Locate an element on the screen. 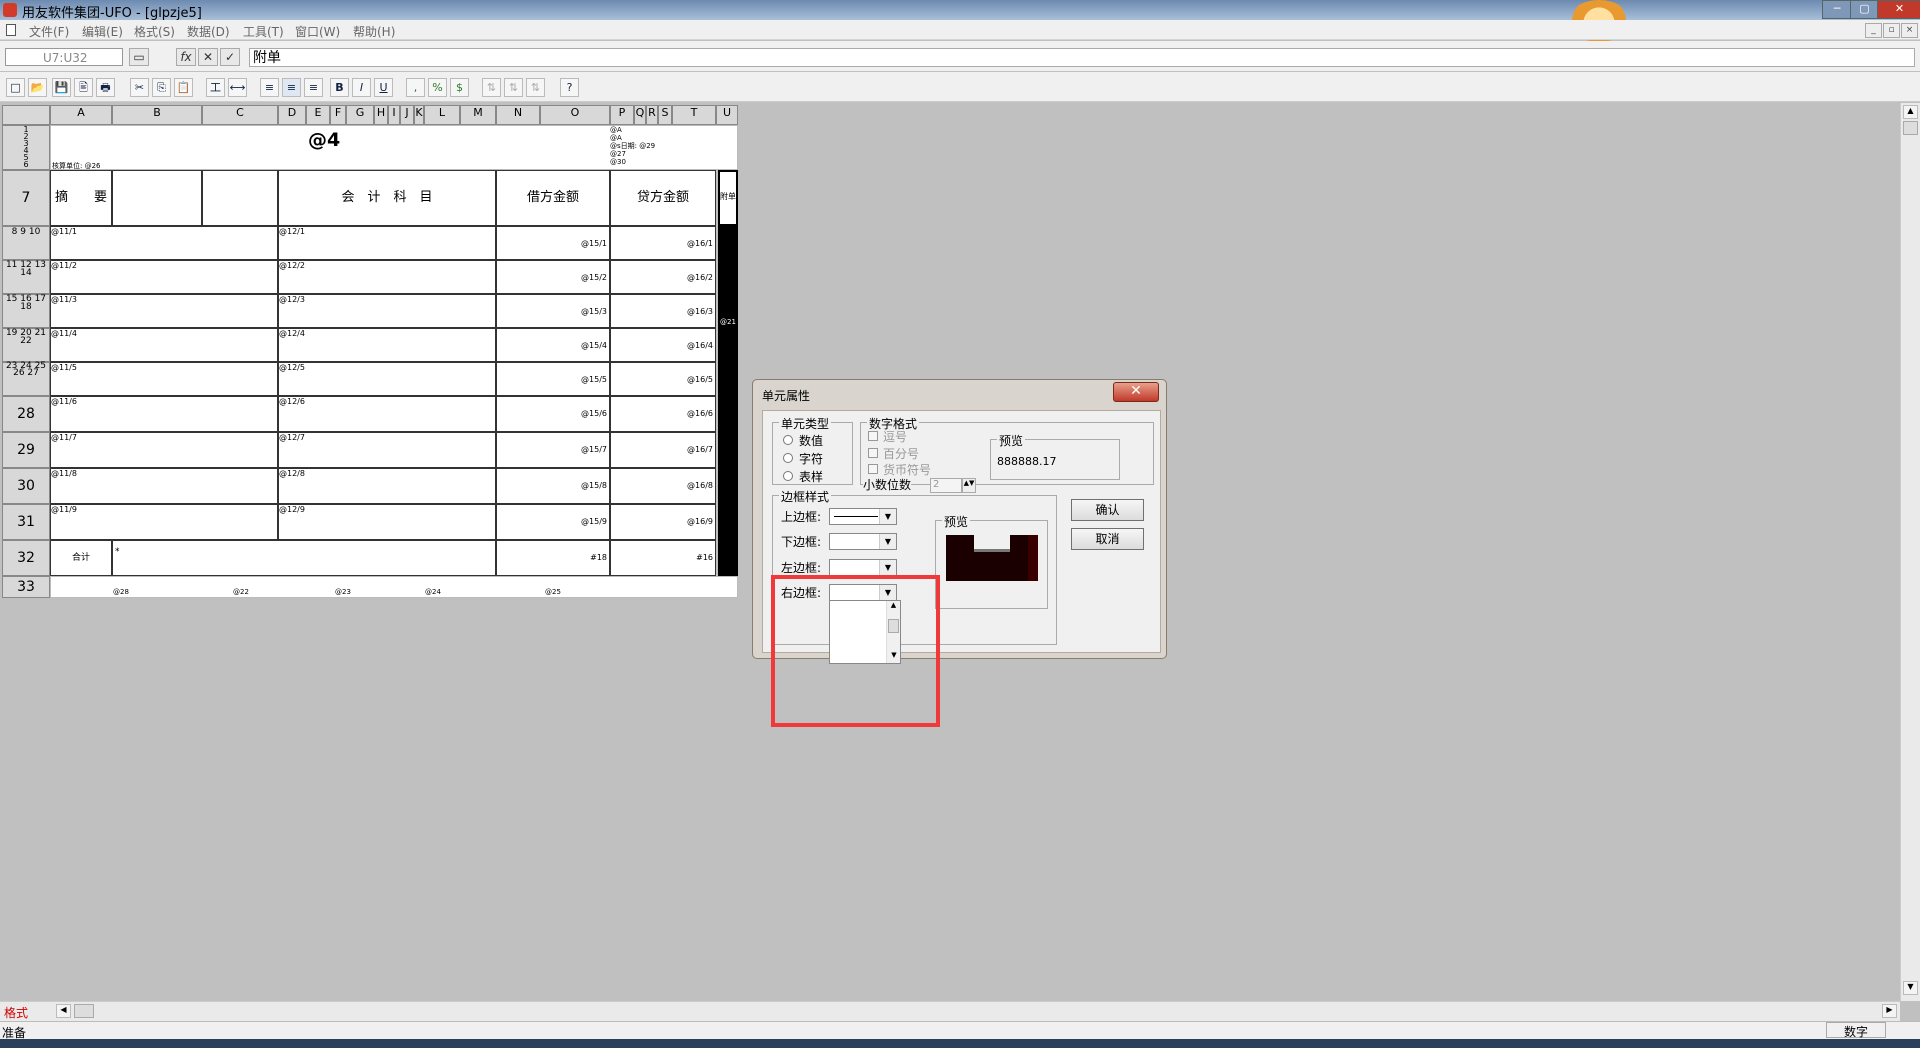 This screenshot has height=1048, width=1920. summary-header: 摘 要 is located at coordinates (81, 198).